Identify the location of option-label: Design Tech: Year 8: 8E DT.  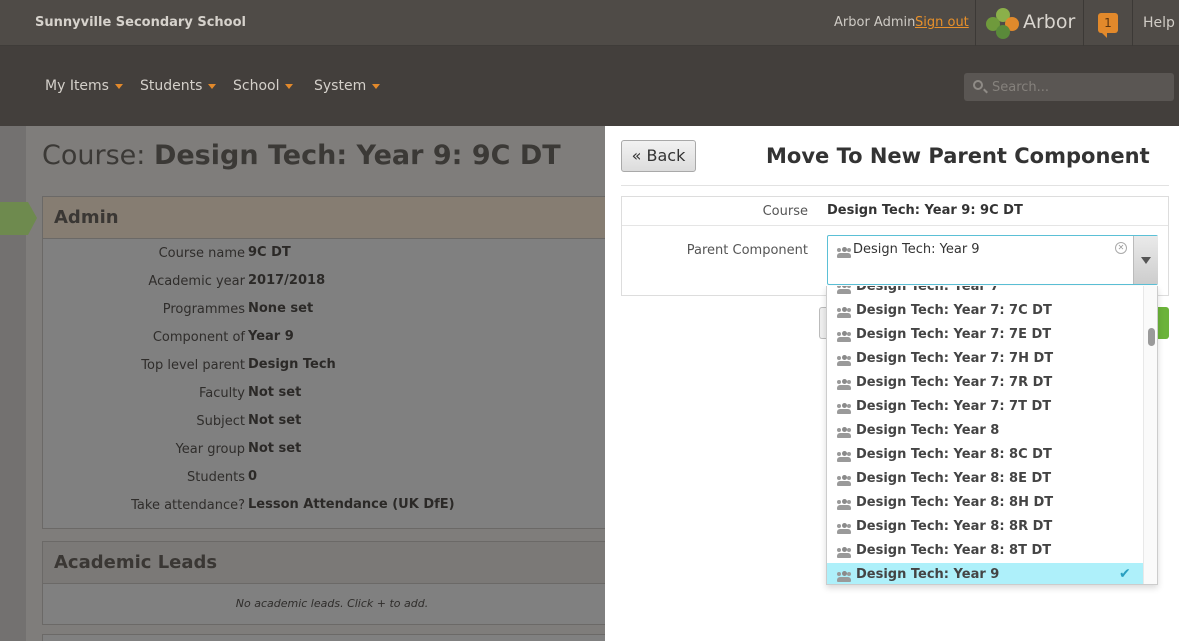
(954, 478).